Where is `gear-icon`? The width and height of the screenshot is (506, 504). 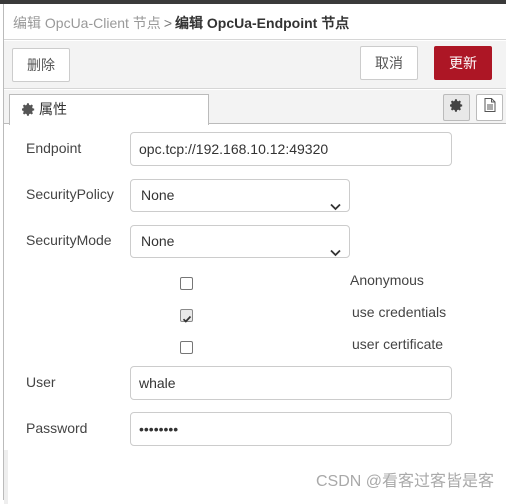 gear-icon is located at coordinates (28, 111).